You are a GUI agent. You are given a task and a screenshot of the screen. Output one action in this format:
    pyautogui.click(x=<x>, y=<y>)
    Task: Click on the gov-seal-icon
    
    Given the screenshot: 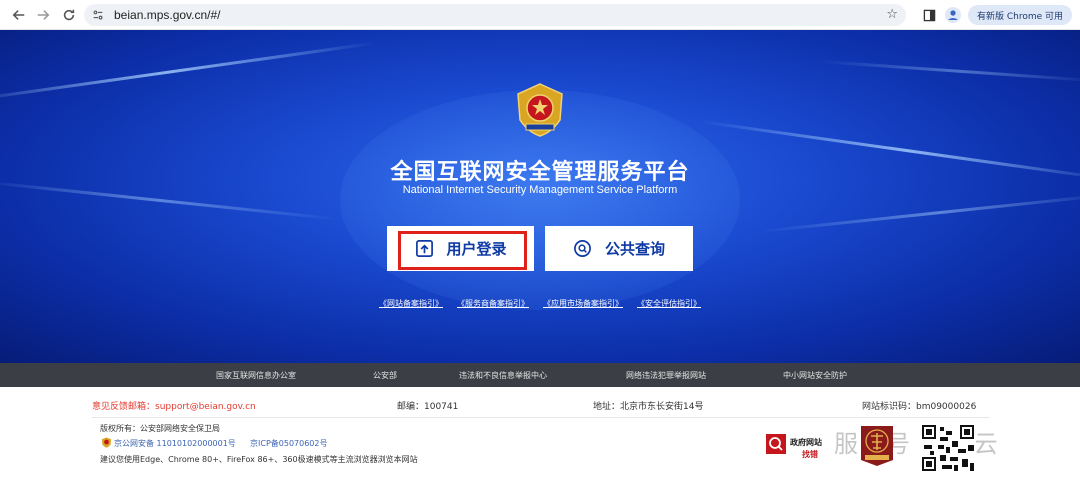 What is the action you would take?
    pyautogui.click(x=877, y=446)
    